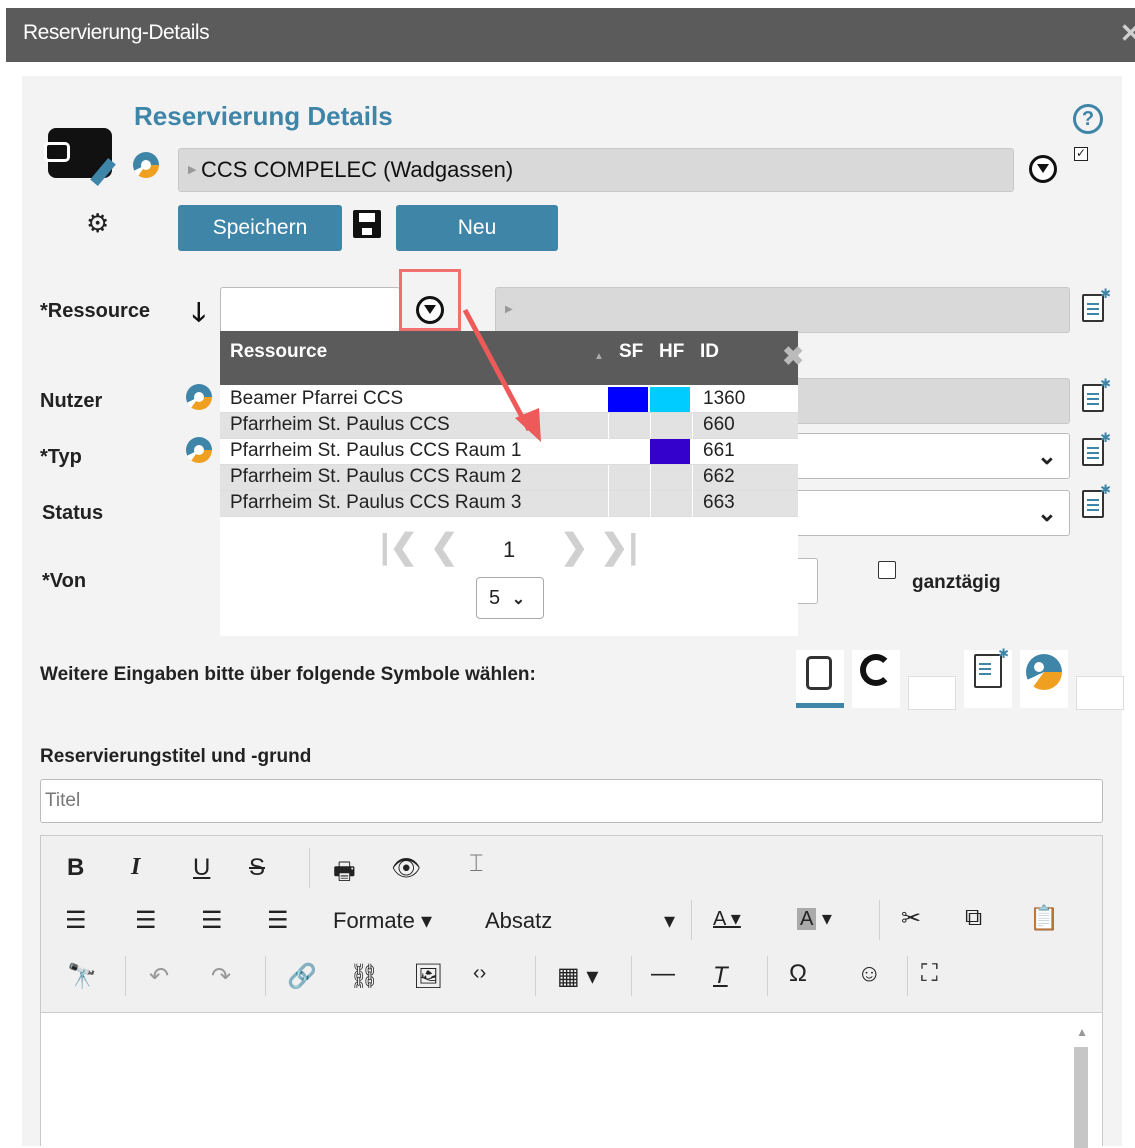 This screenshot has height=1148, width=1135. I want to click on arrow-down-icon: 🡓, so click(199, 316).